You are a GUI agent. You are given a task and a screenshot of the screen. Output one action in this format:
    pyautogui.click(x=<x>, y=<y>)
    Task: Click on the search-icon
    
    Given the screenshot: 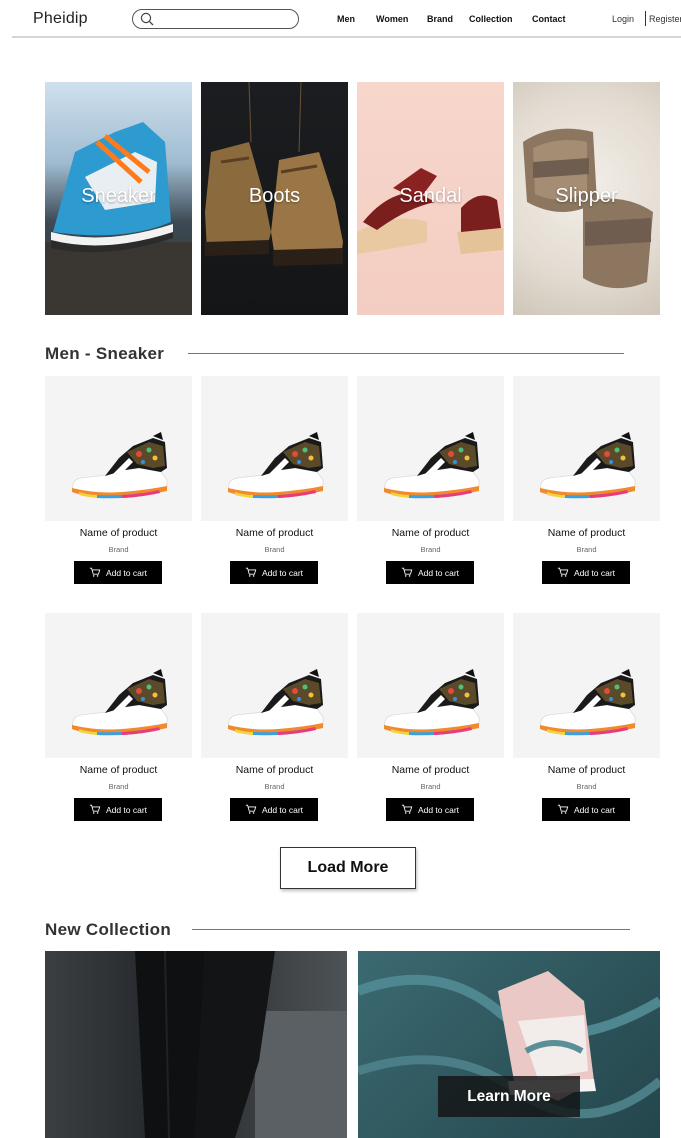 What is the action you would take?
    pyautogui.click(x=147, y=19)
    